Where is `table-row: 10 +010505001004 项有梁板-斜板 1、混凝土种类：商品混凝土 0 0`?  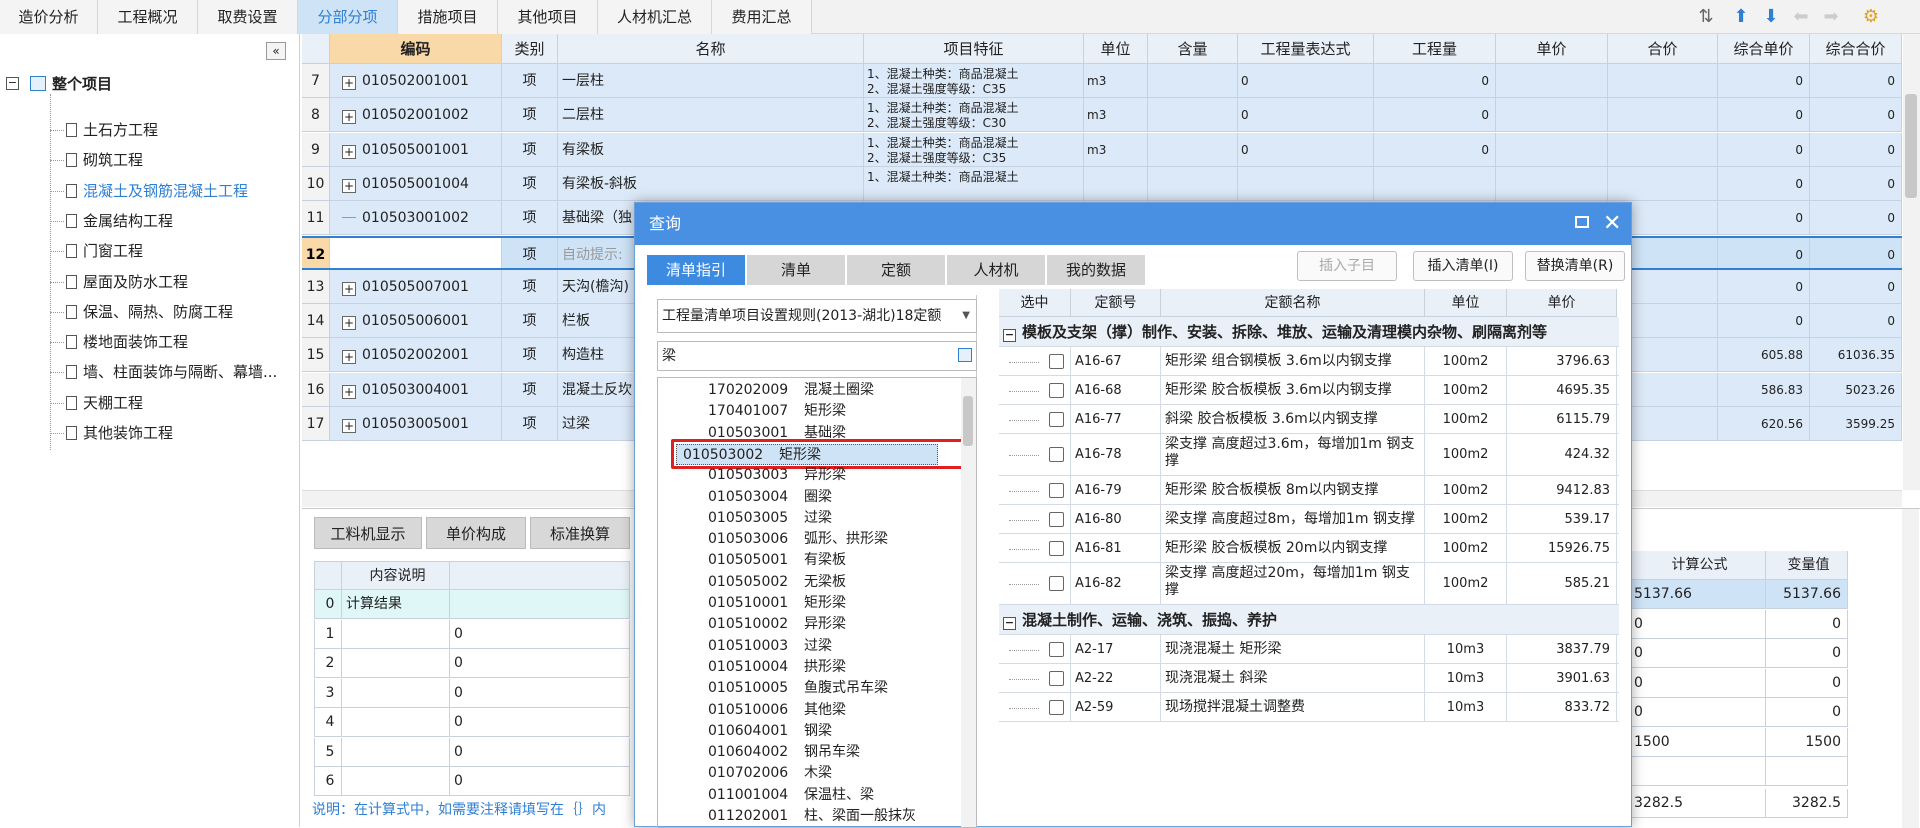
table-row: 10 +010505001004 项有梁板-斜板 1、混凝土种类：商品混凝土 0 0 is located at coordinates (1102, 183).